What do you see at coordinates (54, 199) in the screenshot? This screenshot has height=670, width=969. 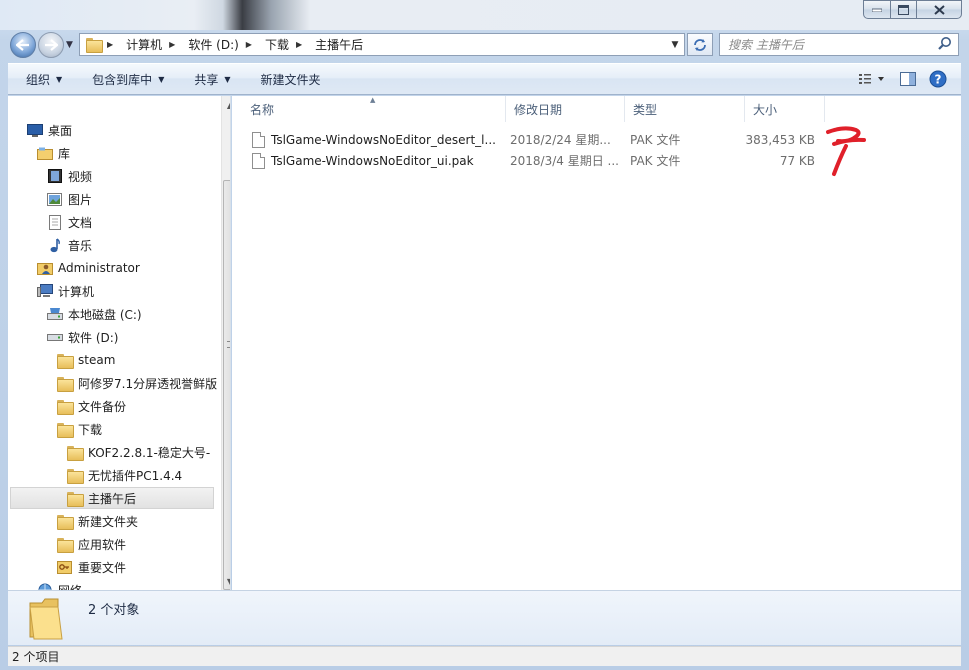 I see `pictures-icon` at bounding box center [54, 199].